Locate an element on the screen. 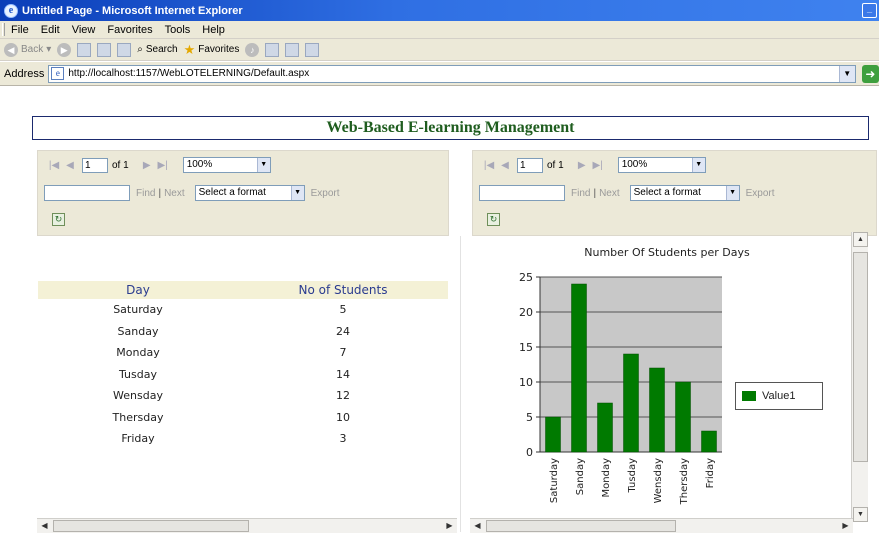 The image size is (879, 533). favorites-button: ★ Favorites is located at coordinates (212, 50).